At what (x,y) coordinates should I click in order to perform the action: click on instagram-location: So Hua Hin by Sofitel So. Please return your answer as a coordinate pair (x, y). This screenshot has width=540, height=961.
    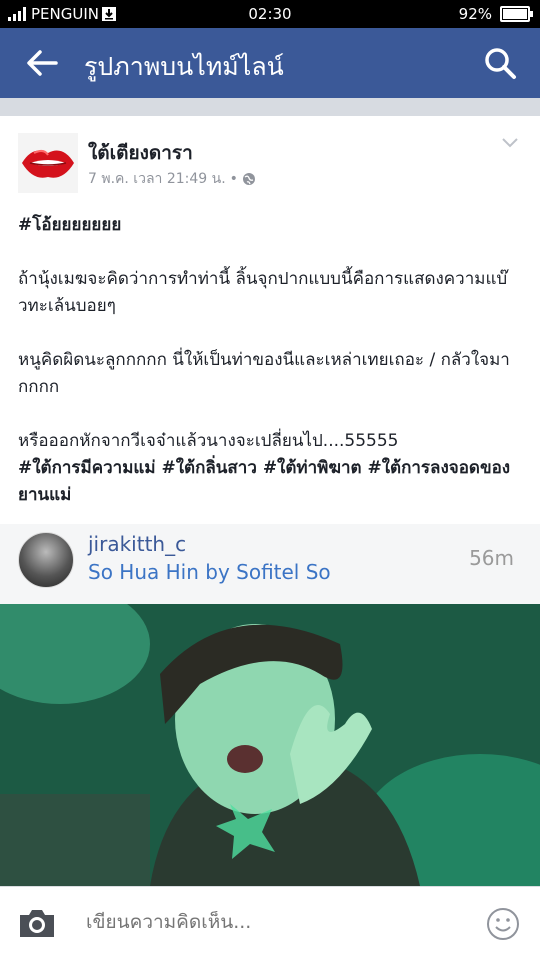
    Looking at the image, I should click on (209, 572).